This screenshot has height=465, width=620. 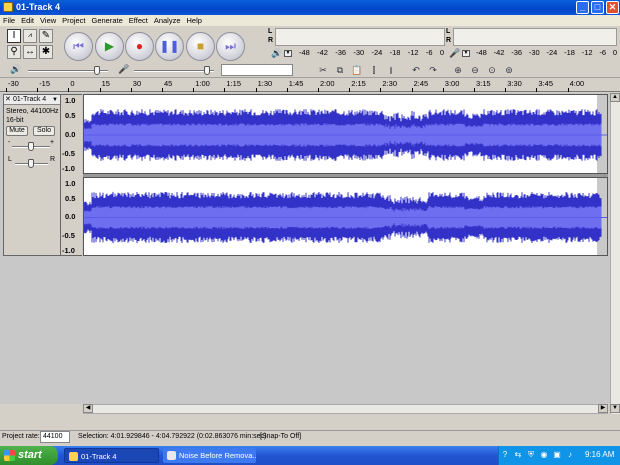 I want to click on solo-button: Solo, so click(x=44, y=131).